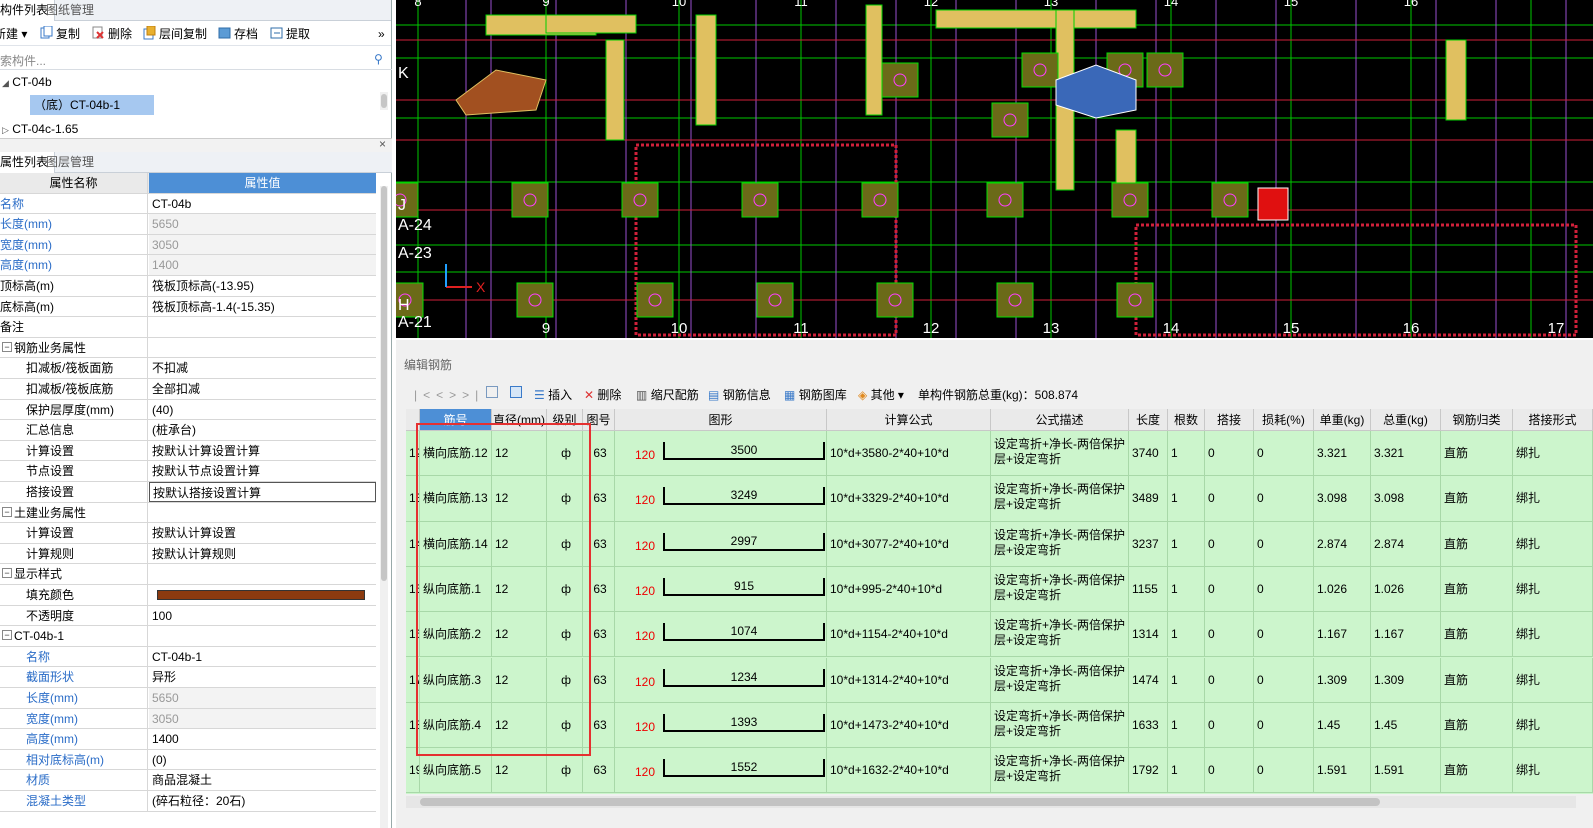  What do you see at coordinates (40, 129) in the screenshot?
I see `tree-node-ct04c: ▷ CT-04c-1.65` at bounding box center [40, 129].